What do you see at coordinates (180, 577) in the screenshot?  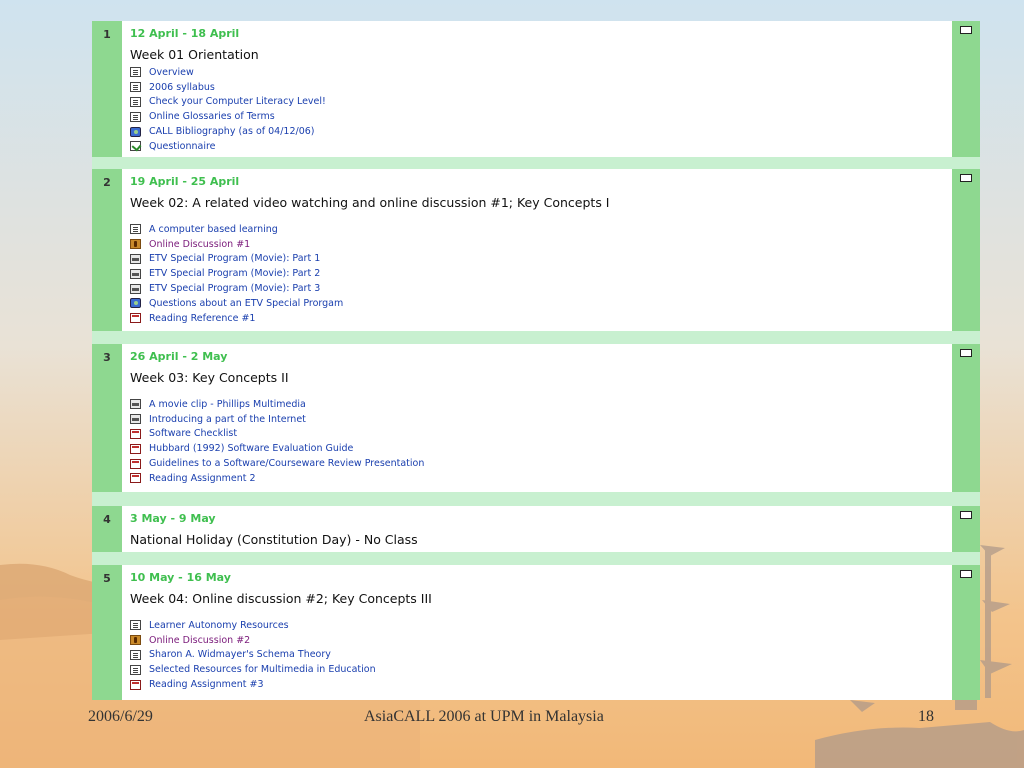 I see `section-dates: 10 May - 16 May` at bounding box center [180, 577].